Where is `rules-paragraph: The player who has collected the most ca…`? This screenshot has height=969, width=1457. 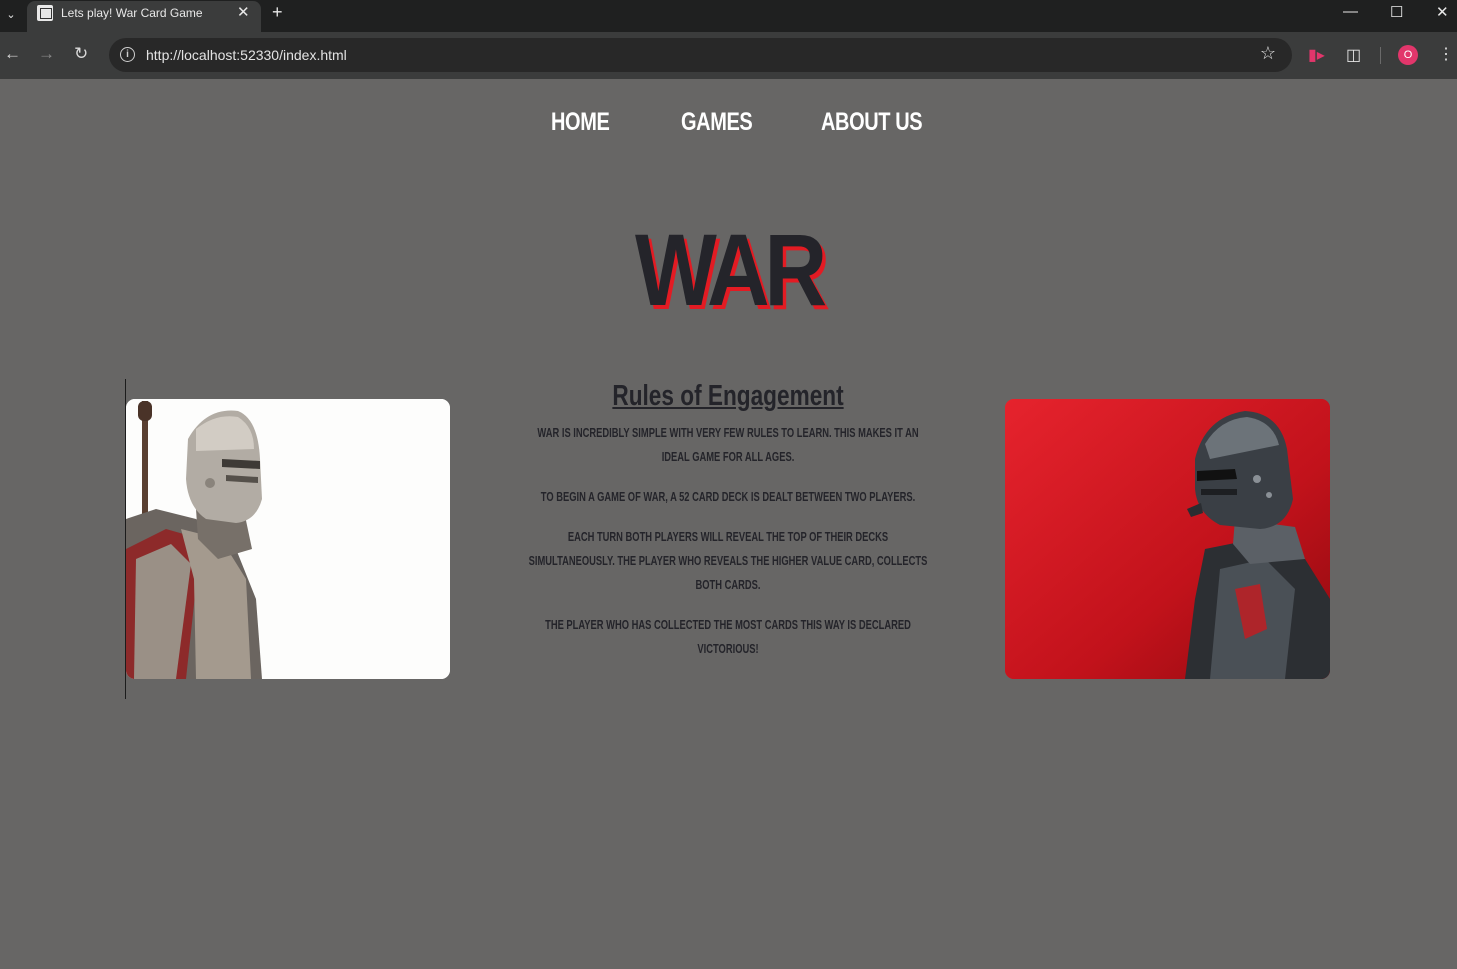 rules-paragraph: The player who has collected the most ca… is located at coordinates (728, 636).